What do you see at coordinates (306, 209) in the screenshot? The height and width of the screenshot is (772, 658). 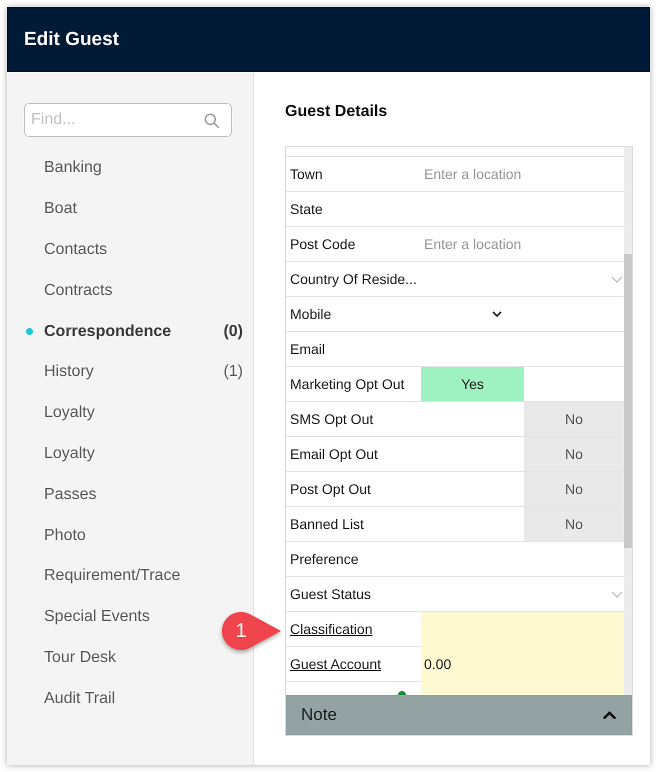 I see `field-label: State` at bounding box center [306, 209].